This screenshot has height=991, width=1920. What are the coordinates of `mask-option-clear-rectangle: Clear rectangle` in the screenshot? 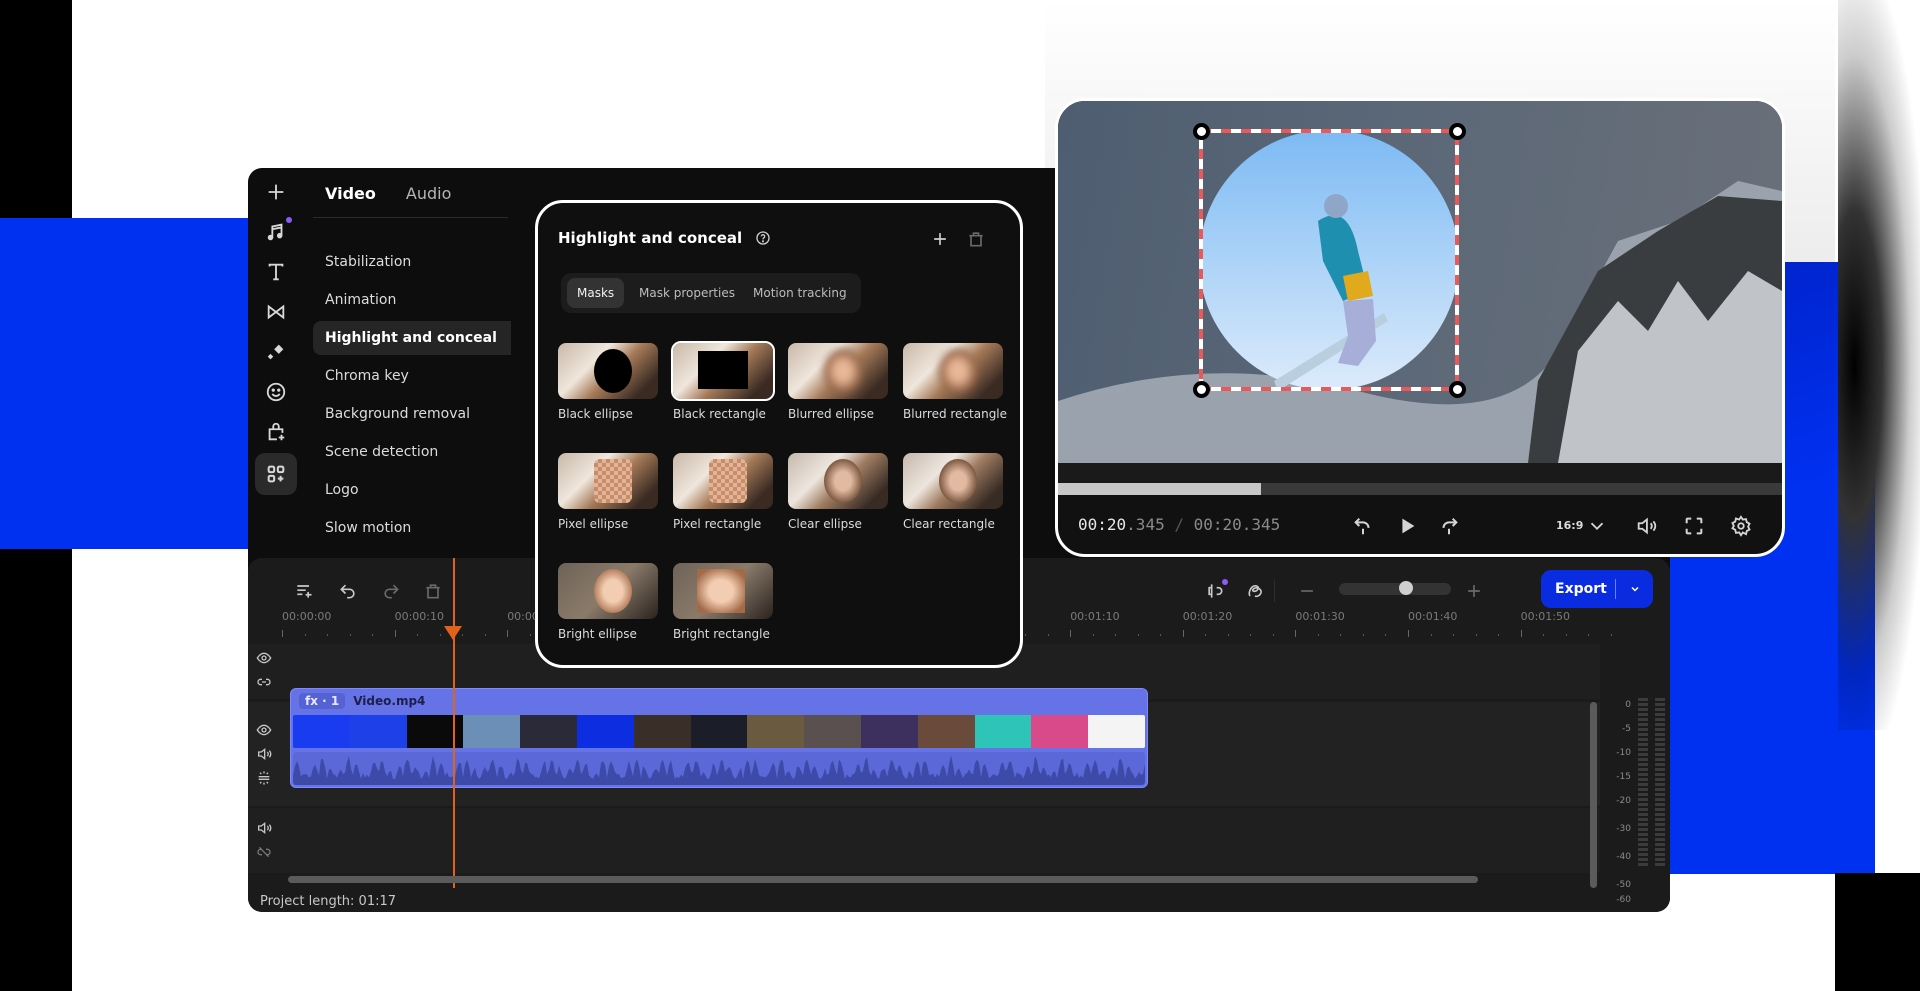 It's located at (953, 492).